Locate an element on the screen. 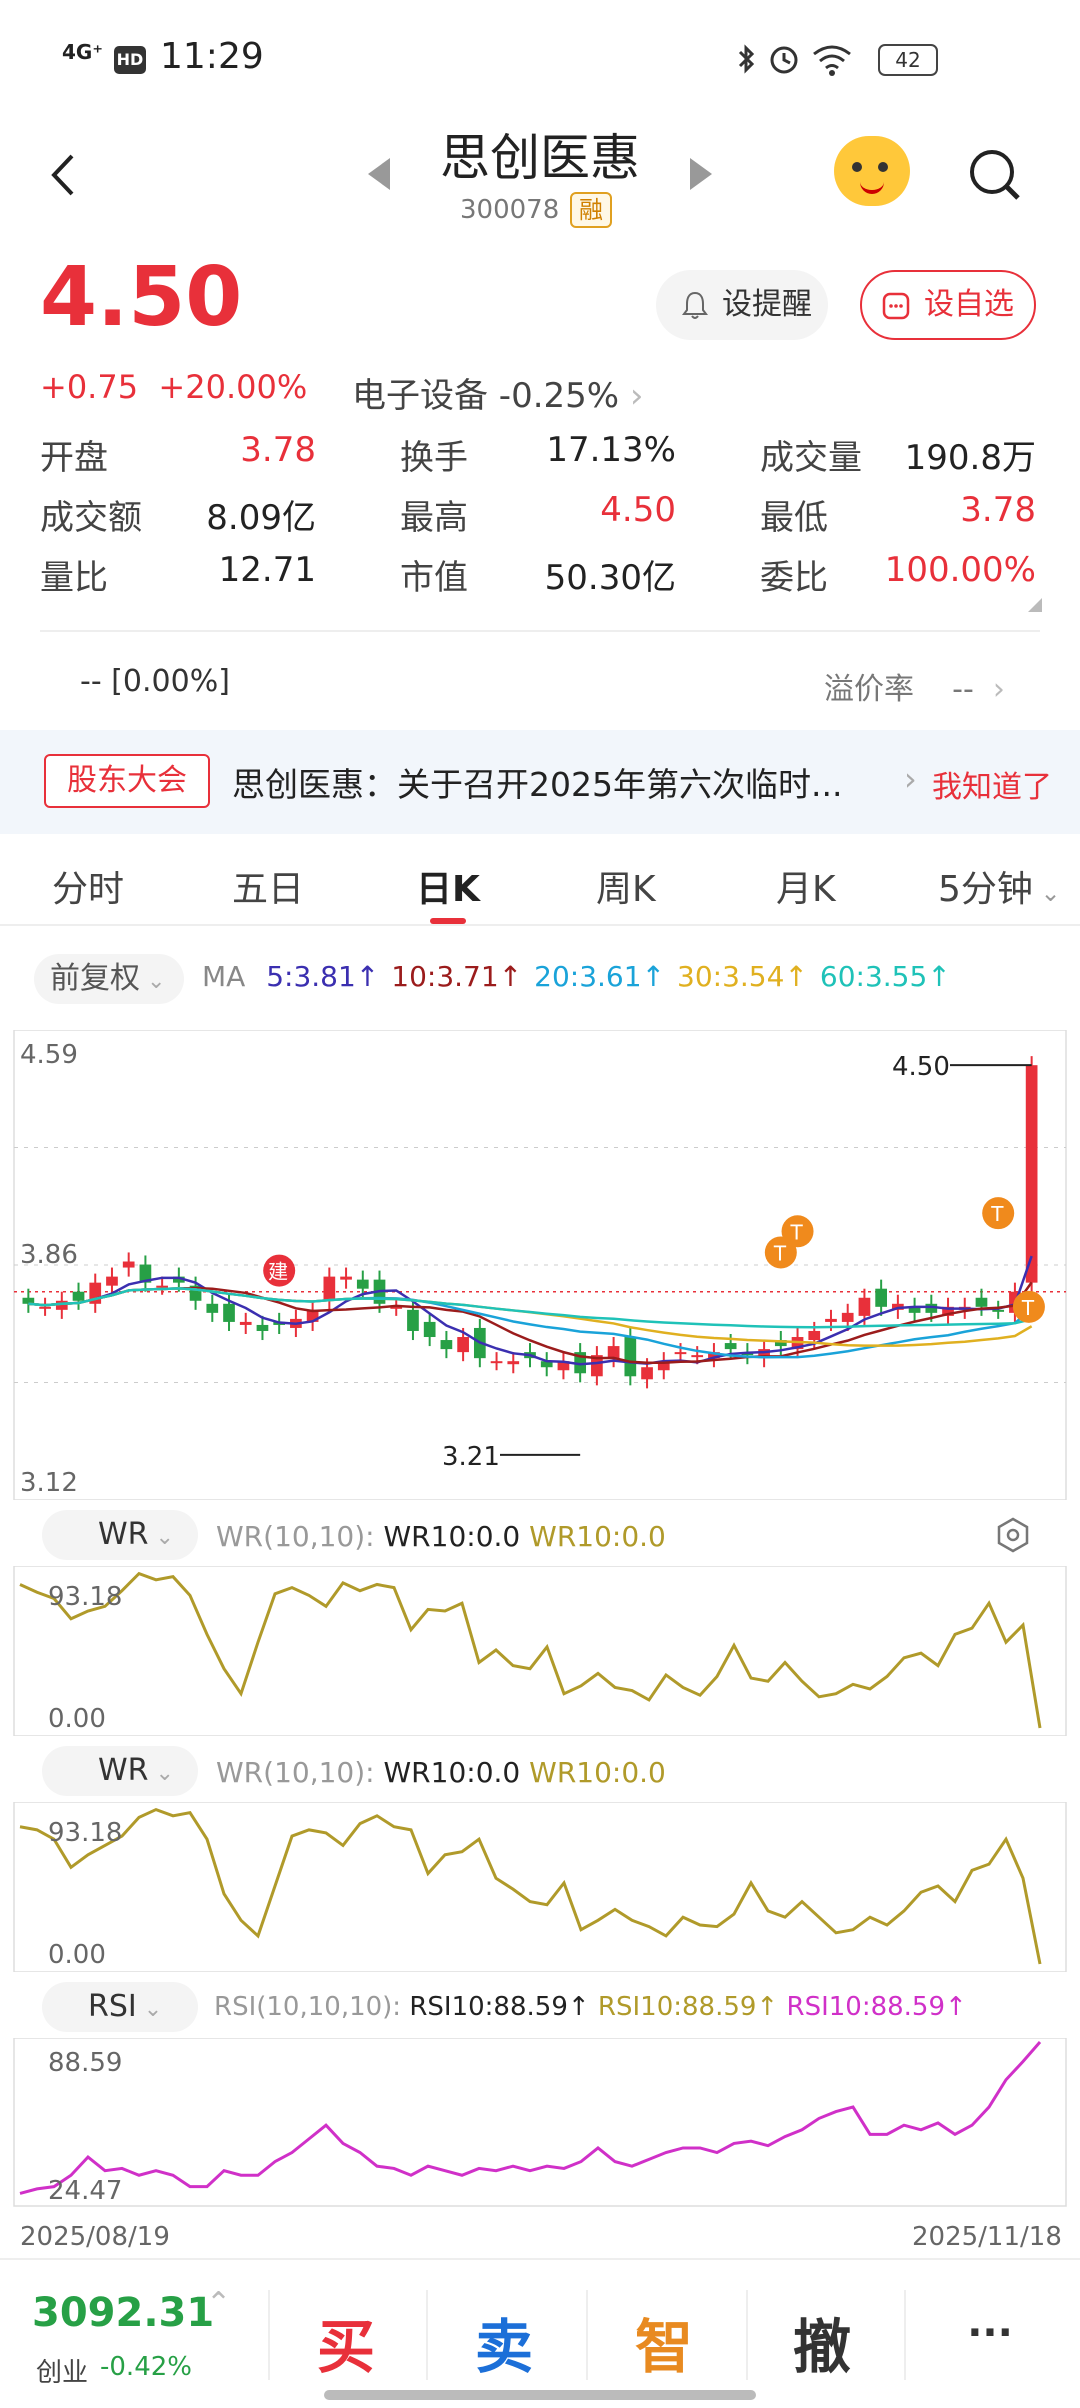 This screenshot has width=1080, height=2408. more-button: ··· is located at coordinates (990, 2333).